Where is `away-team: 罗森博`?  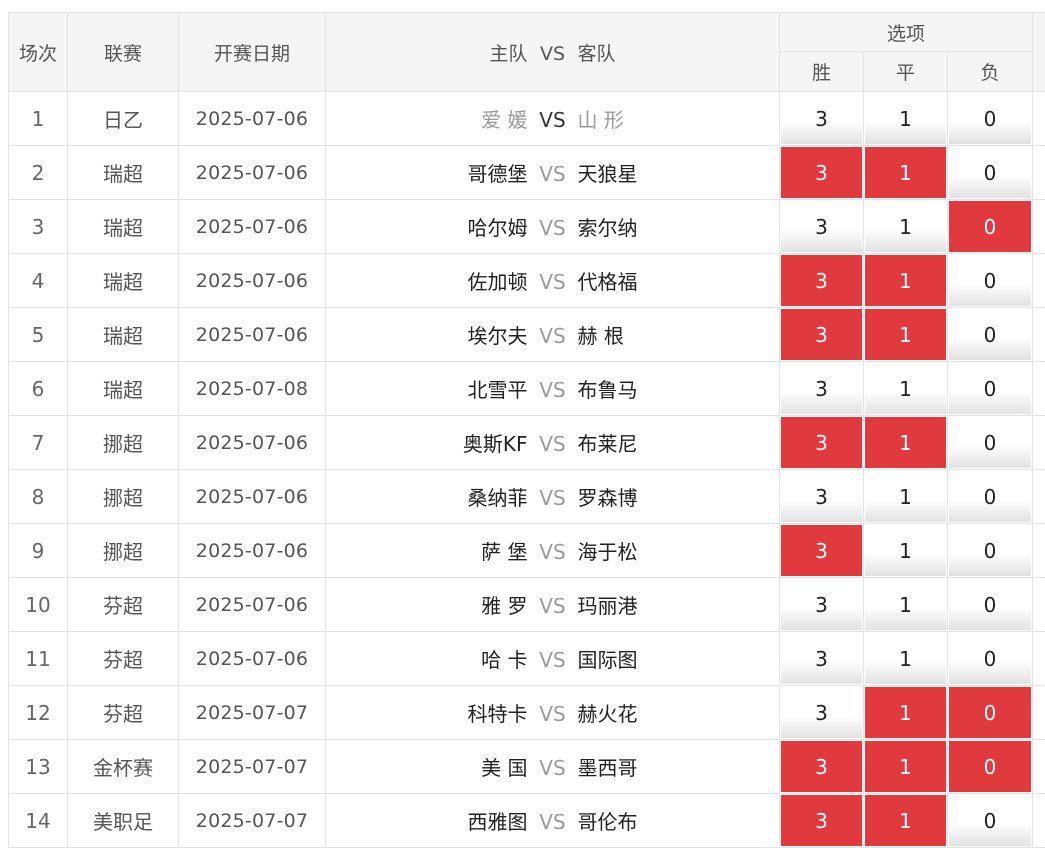 away-team: 罗森博 is located at coordinates (607, 498).